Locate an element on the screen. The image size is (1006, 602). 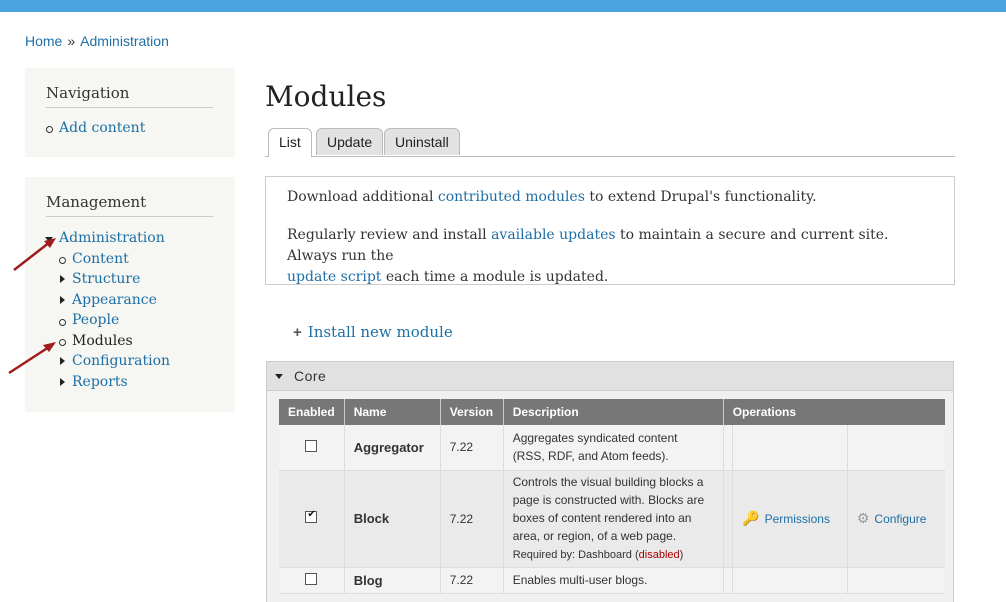
contributed-modules-link: contributed modules is located at coordinates (511, 197).